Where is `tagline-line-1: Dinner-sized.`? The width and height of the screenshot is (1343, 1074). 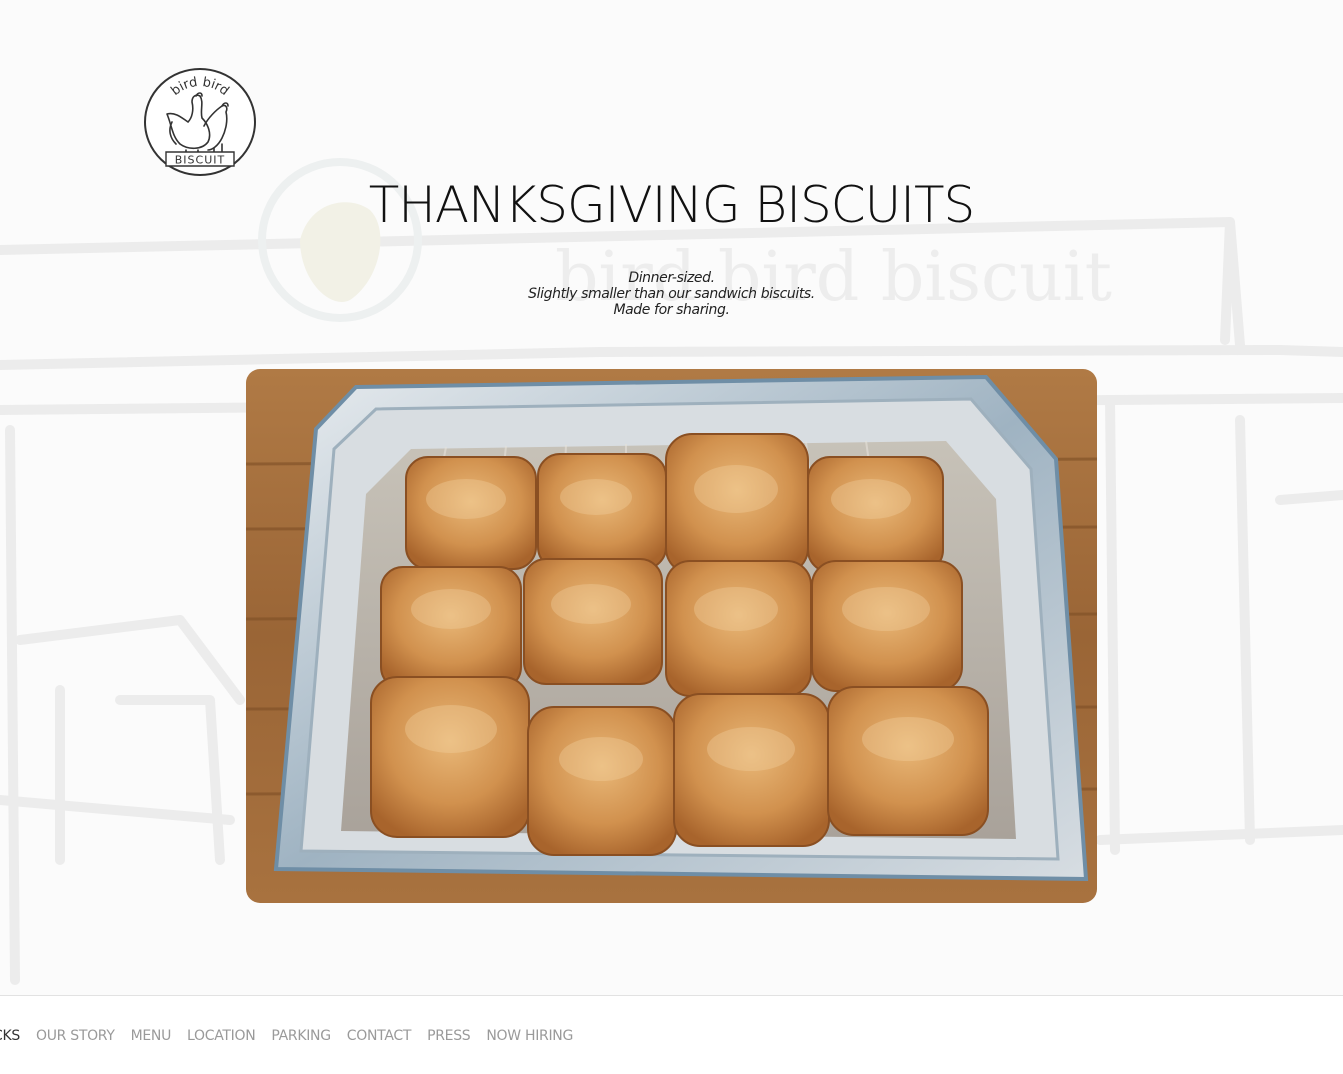
tagline-line-1: Dinner-sized. is located at coordinates (671, 278).